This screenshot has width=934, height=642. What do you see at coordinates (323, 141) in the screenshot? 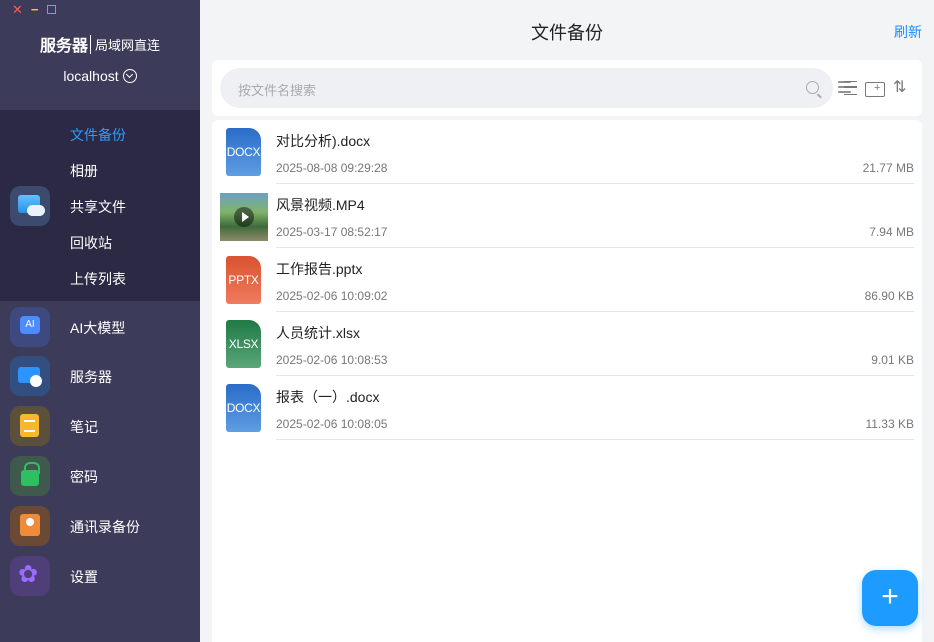
I see `file-name: 对比分析).docx` at bounding box center [323, 141].